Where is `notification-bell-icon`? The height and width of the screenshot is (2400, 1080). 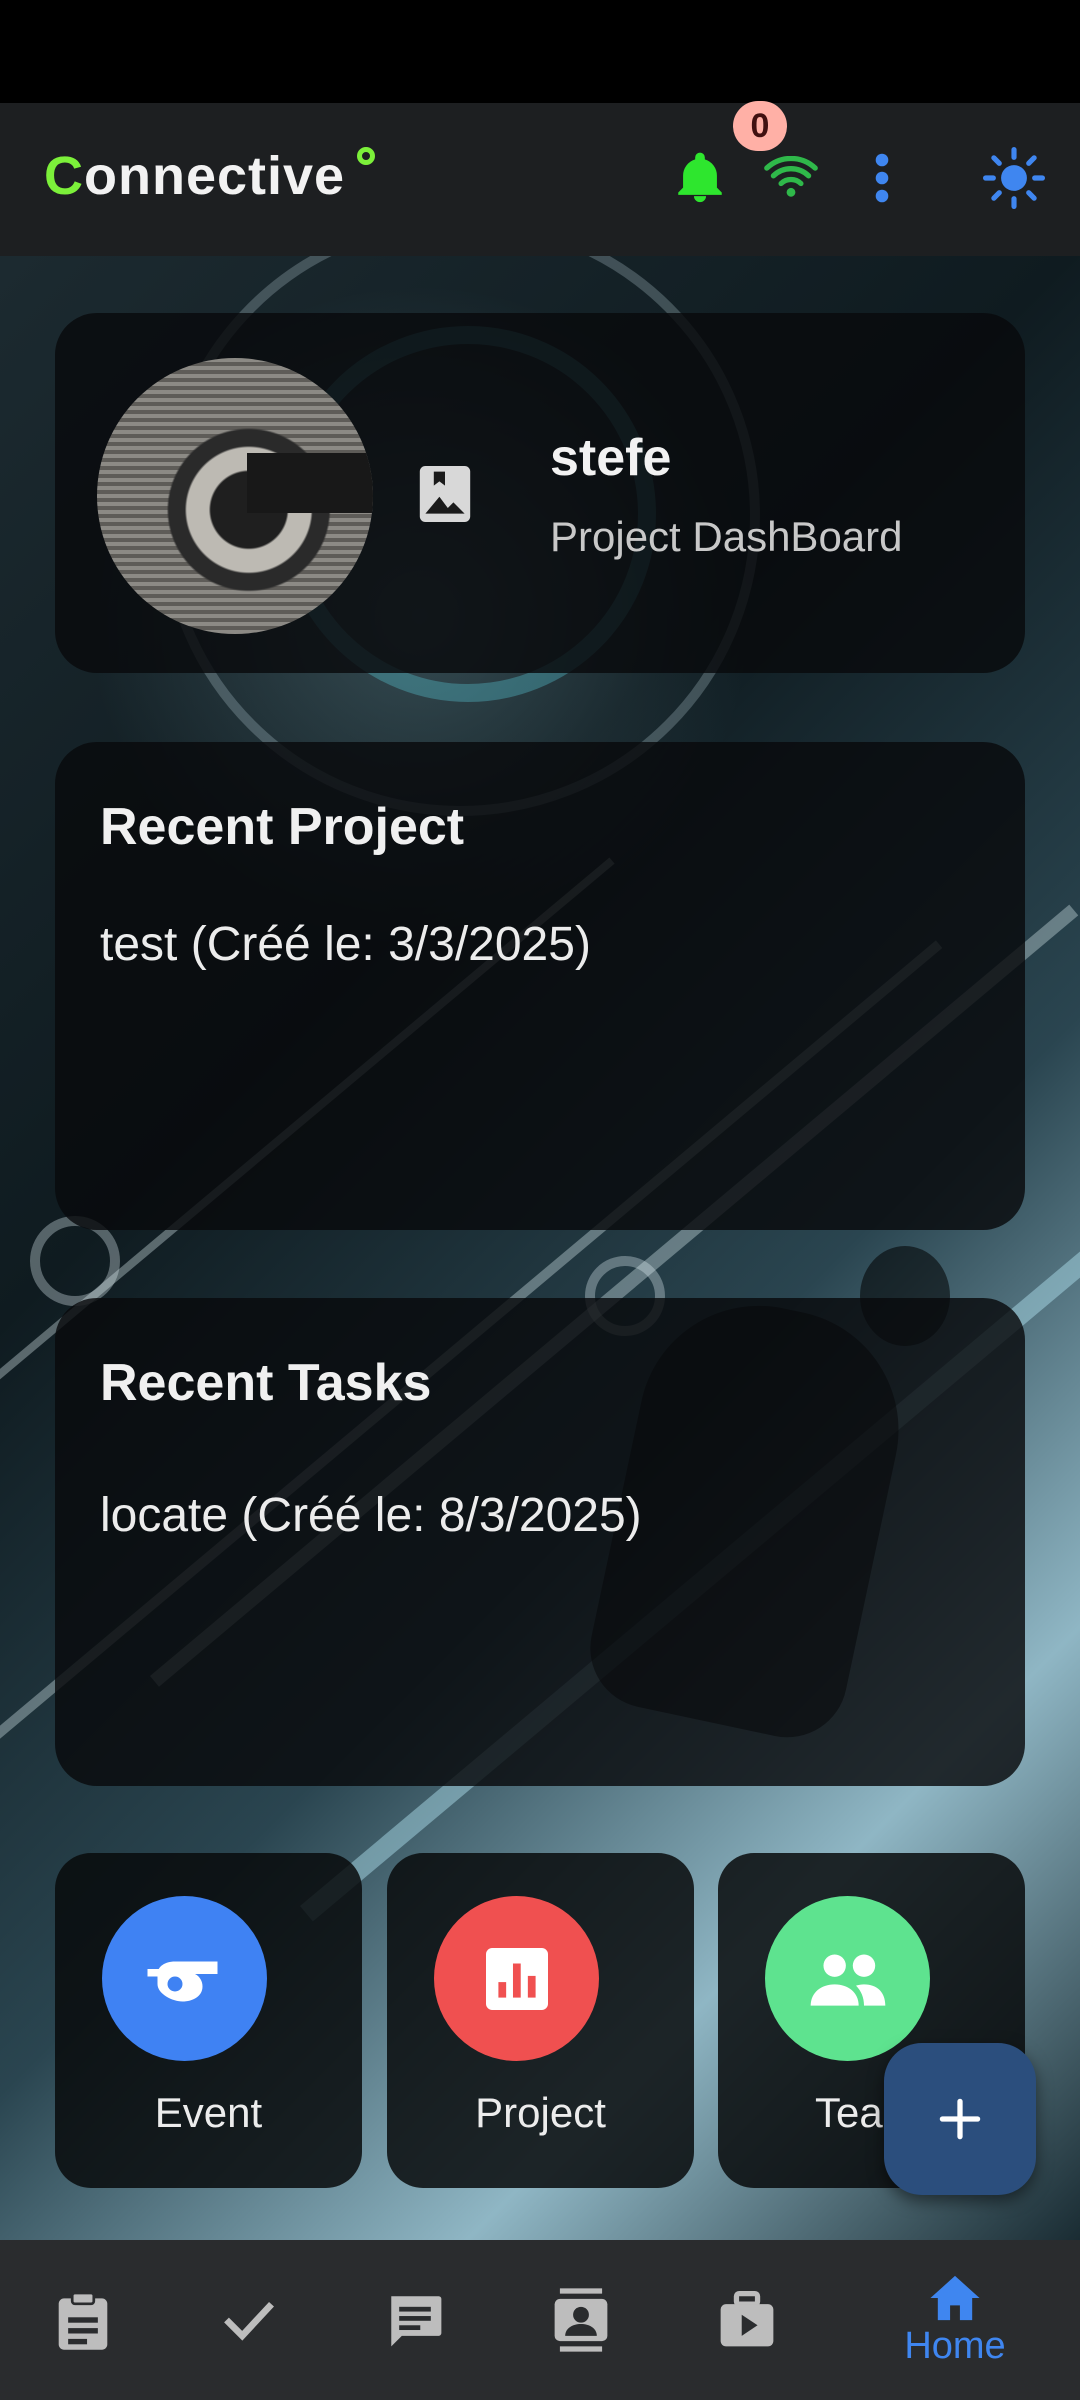 notification-bell-icon is located at coordinates (700, 178).